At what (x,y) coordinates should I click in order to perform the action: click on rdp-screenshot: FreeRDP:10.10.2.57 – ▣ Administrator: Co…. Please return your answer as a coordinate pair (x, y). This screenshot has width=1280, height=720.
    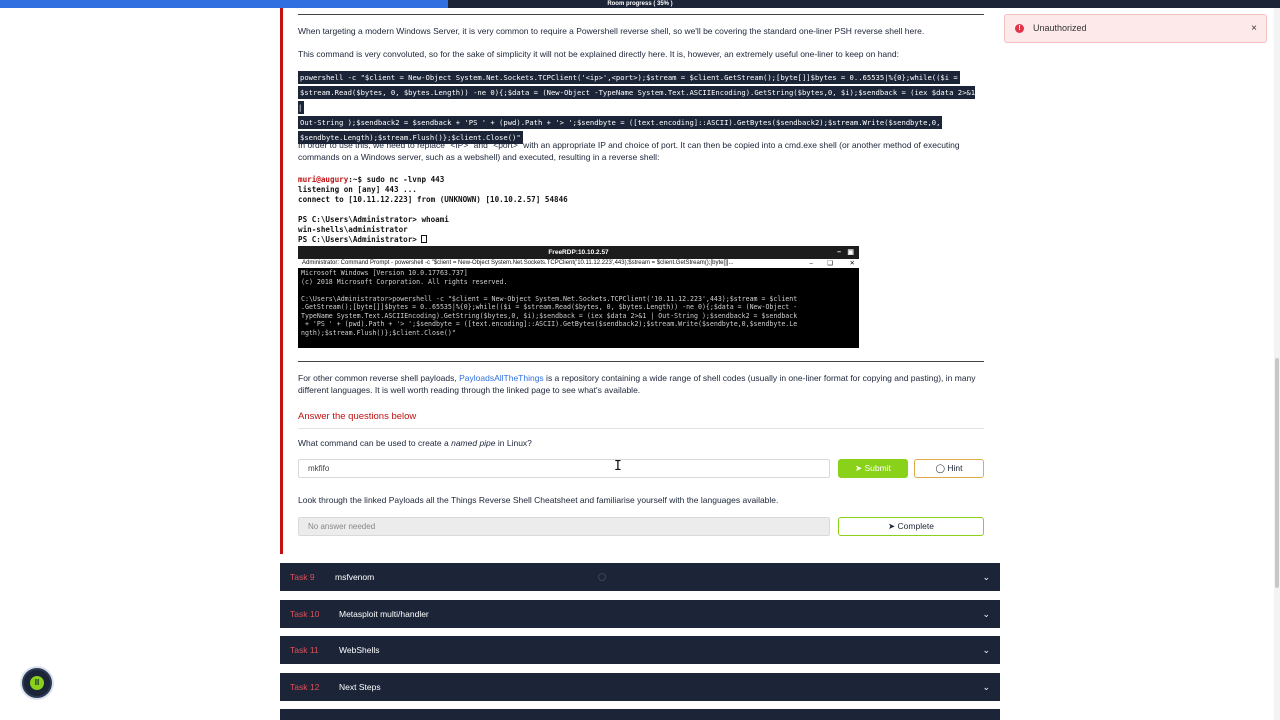
    Looking at the image, I should click on (578, 297).